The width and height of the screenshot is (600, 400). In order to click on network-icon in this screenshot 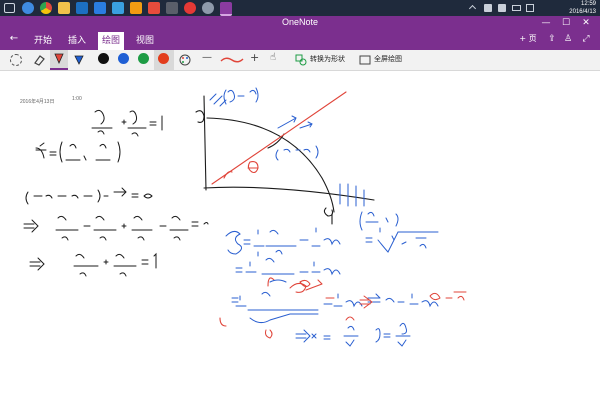, I will do `click(488, 8)`.